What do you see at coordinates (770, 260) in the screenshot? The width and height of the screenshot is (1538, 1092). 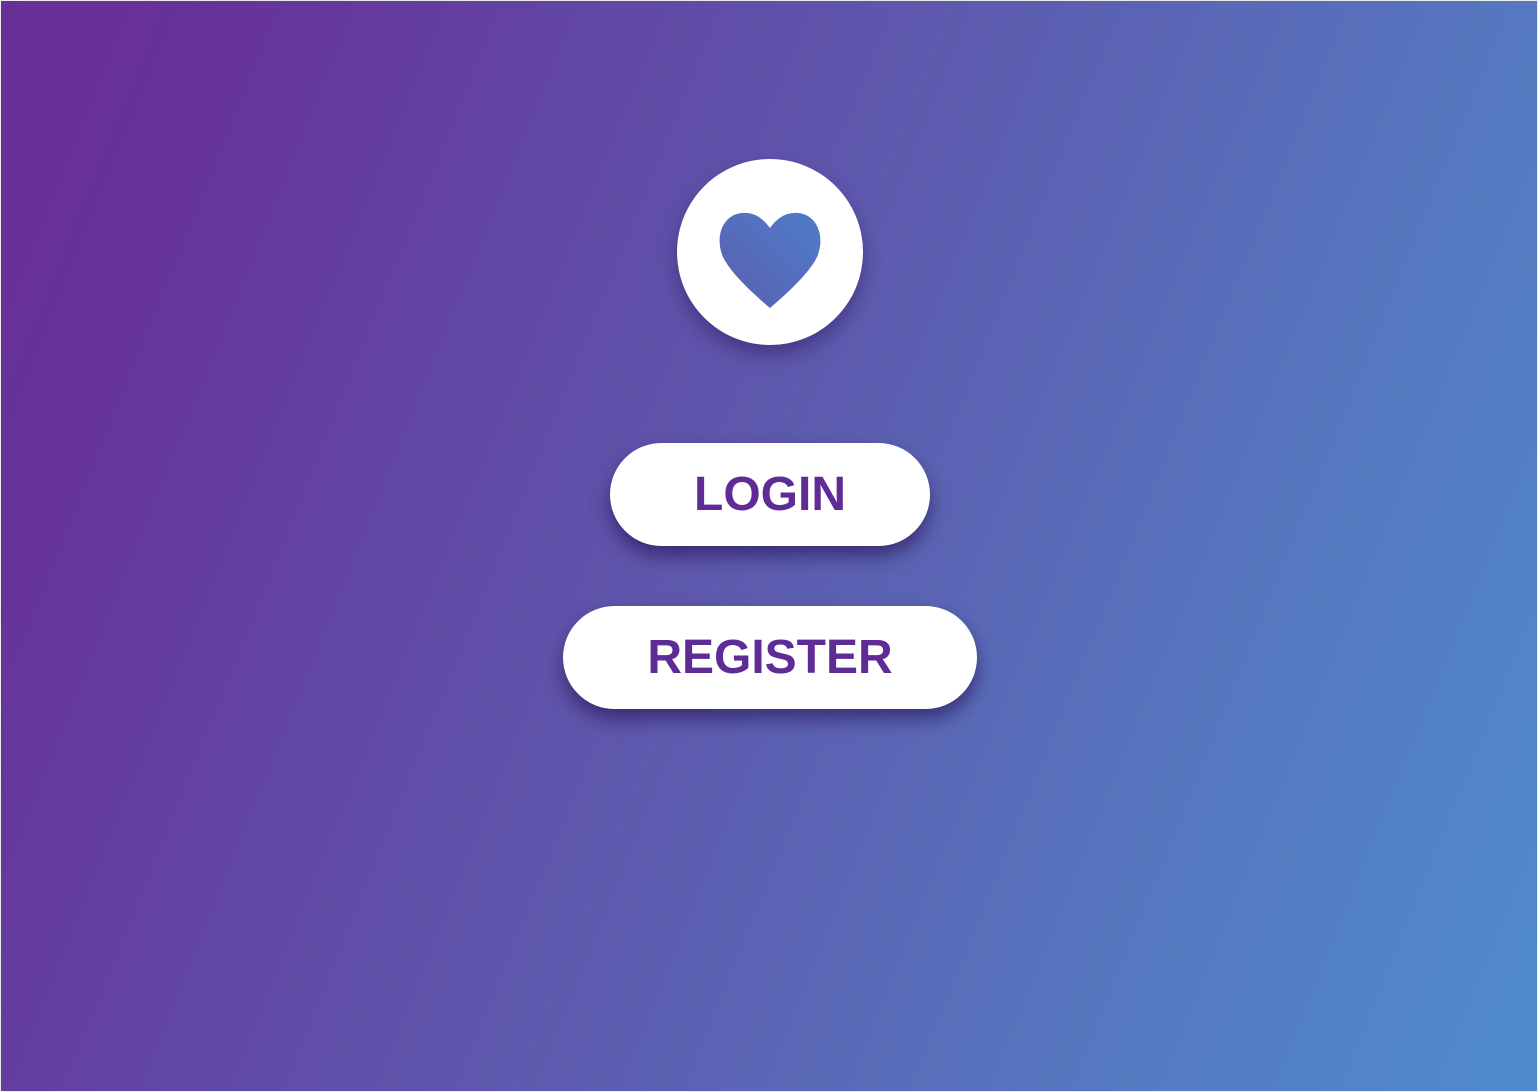 I see `heart-icon` at bounding box center [770, 260].